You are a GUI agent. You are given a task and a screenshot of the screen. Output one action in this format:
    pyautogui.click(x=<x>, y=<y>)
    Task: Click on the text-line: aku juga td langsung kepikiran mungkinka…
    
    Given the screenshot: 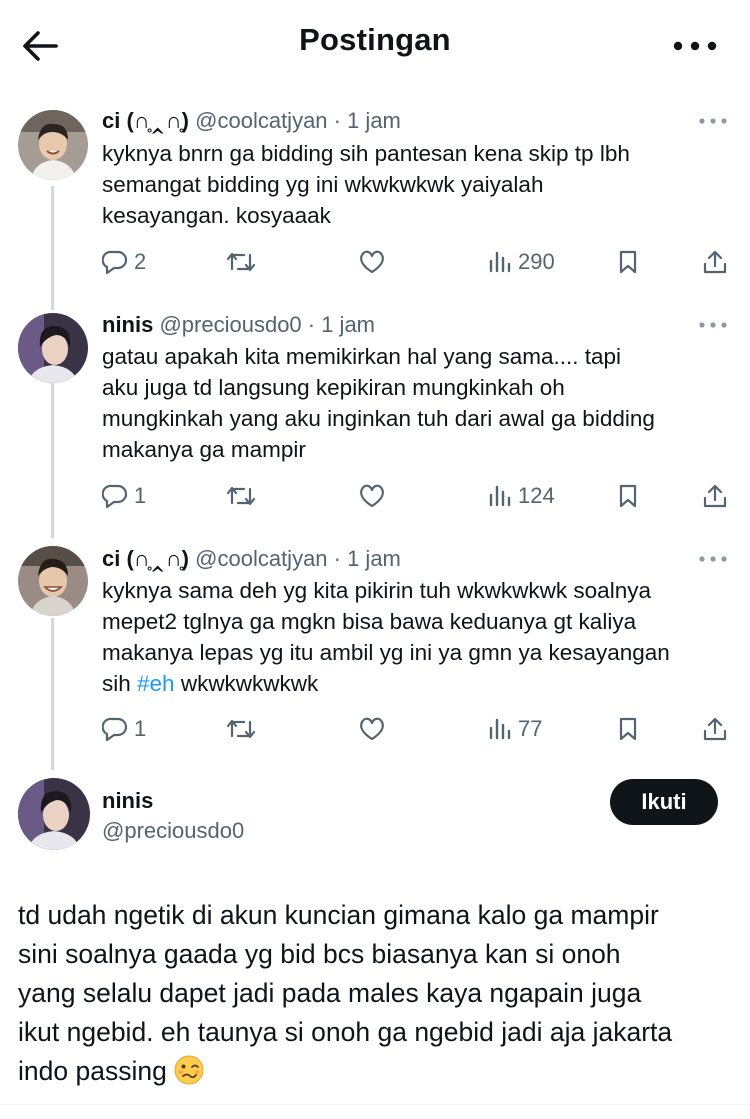 What is the action you would take?
    pyautogui.click(x=333, y=387)
    